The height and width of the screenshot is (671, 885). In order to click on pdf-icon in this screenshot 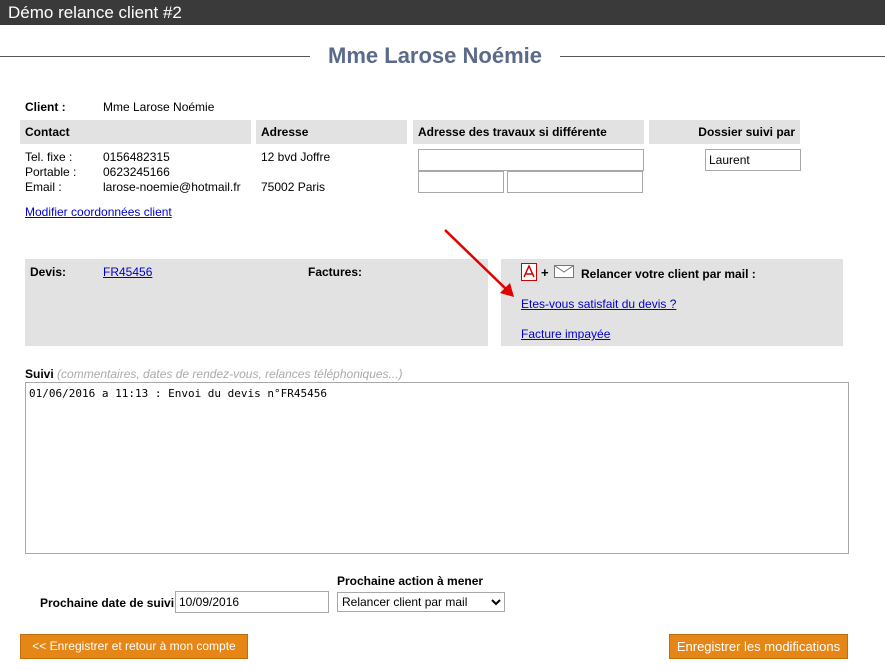, I will do `click(529, 272)`.